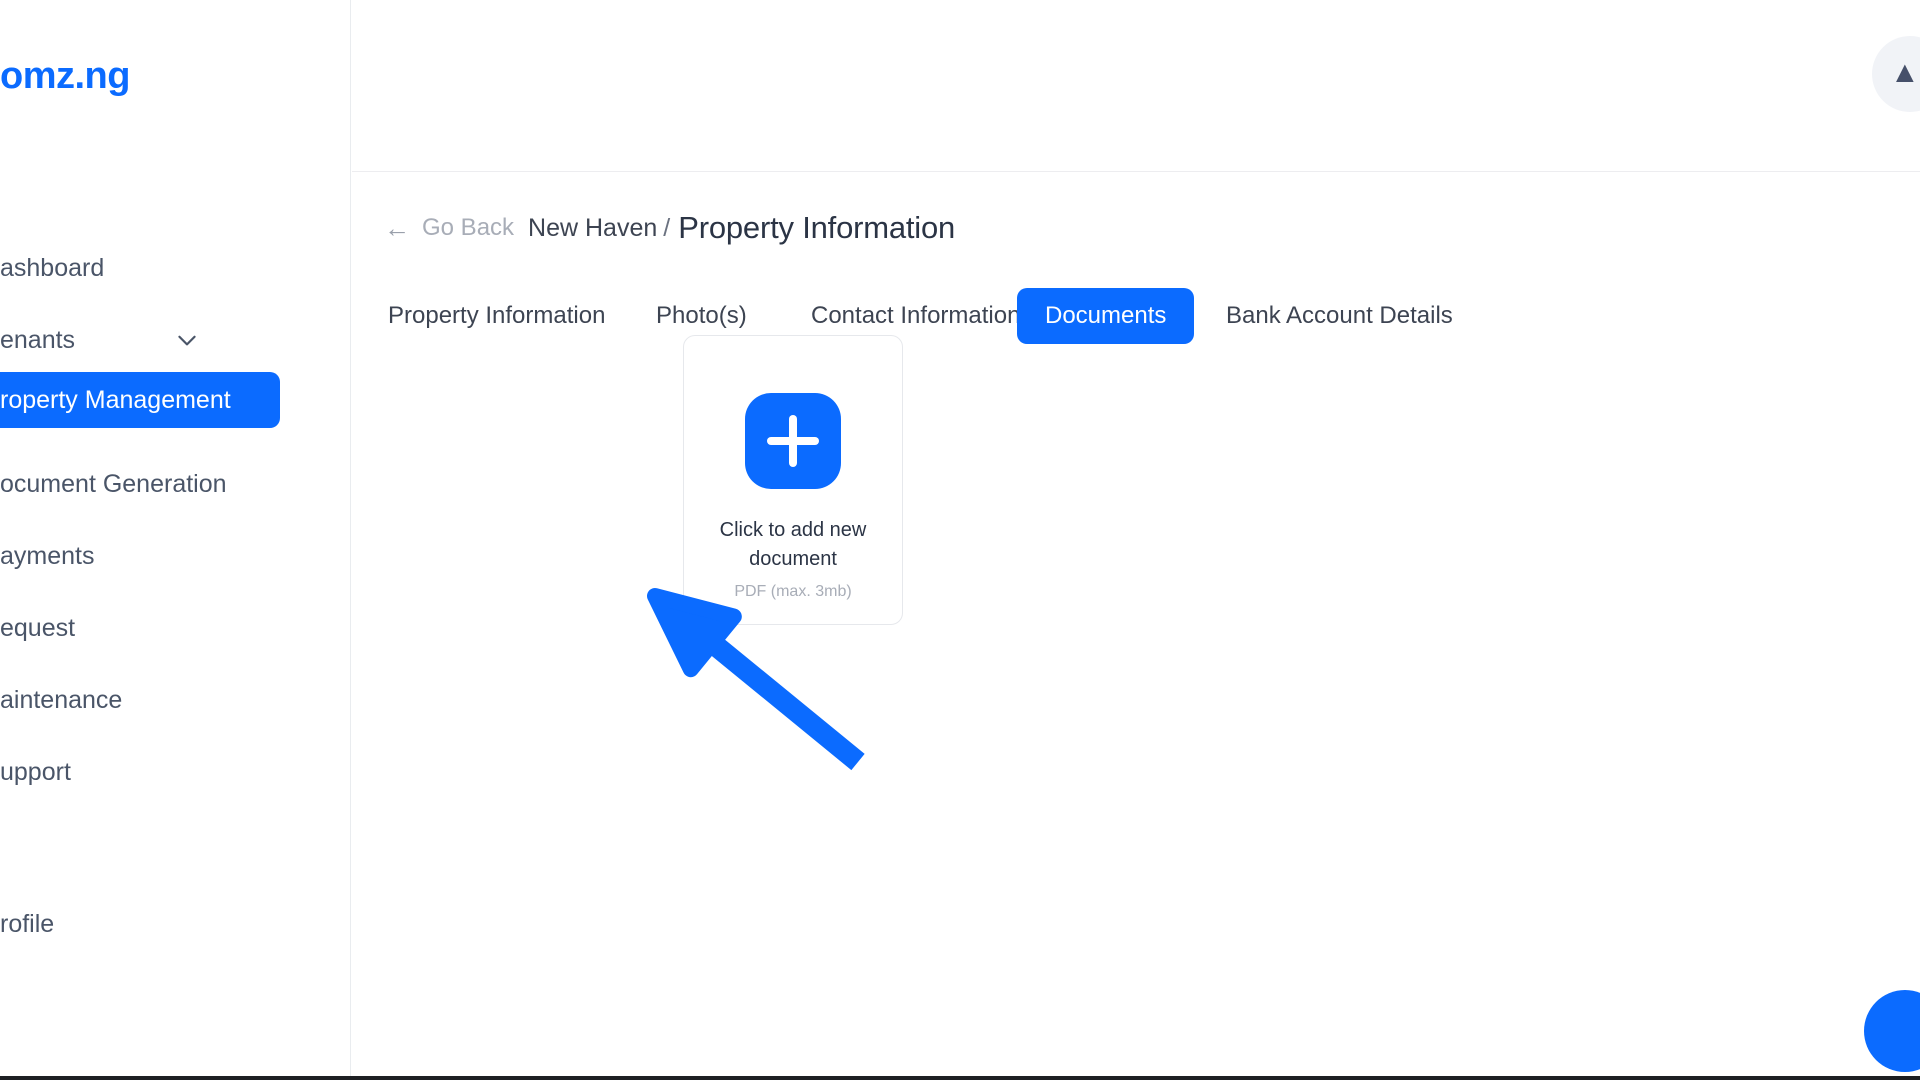  What do you see at coordinates (701, 315) in the screenshot?
I see `tab-label: Photo(s)` at bounding box center [701, 315].